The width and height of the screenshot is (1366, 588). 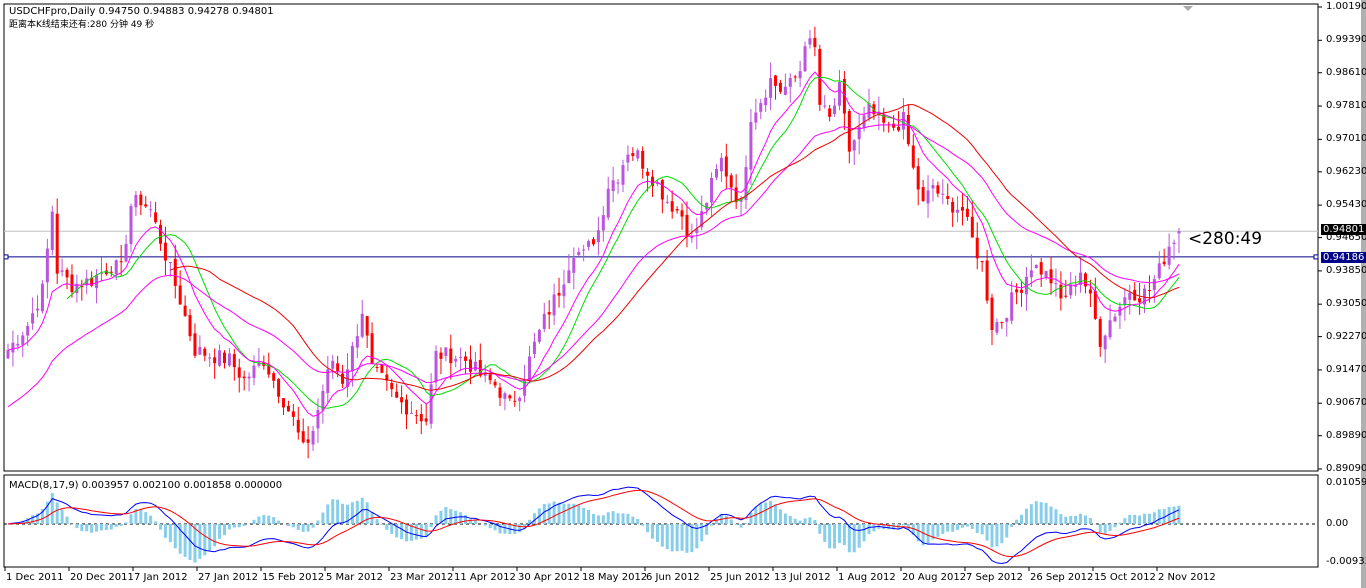 I want to click on price-axis-label: 0.93850, so click(x=1346, y=270).